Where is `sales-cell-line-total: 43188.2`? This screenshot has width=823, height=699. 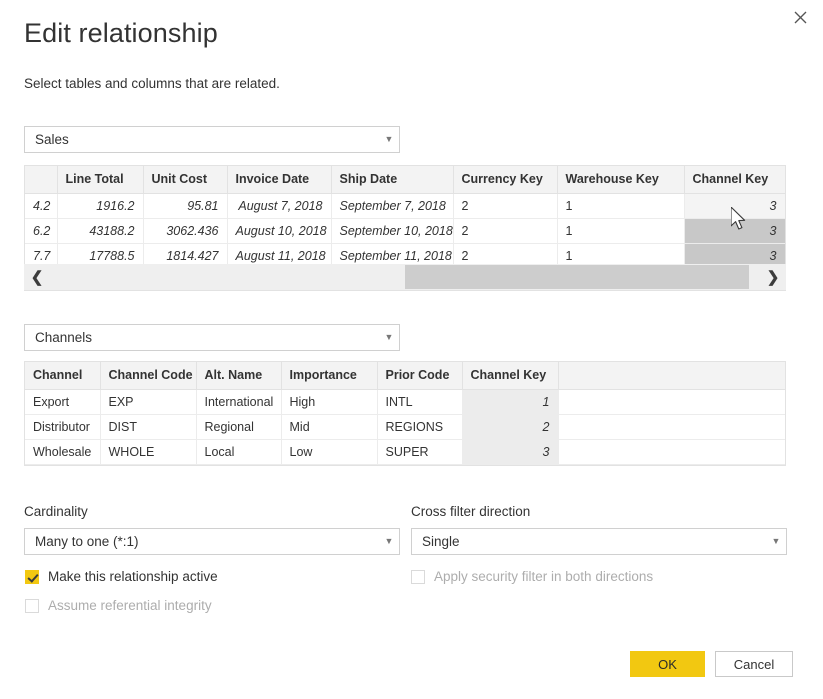
sales-cell-line-total: 43188.2 is located at coordinates (100, 231).